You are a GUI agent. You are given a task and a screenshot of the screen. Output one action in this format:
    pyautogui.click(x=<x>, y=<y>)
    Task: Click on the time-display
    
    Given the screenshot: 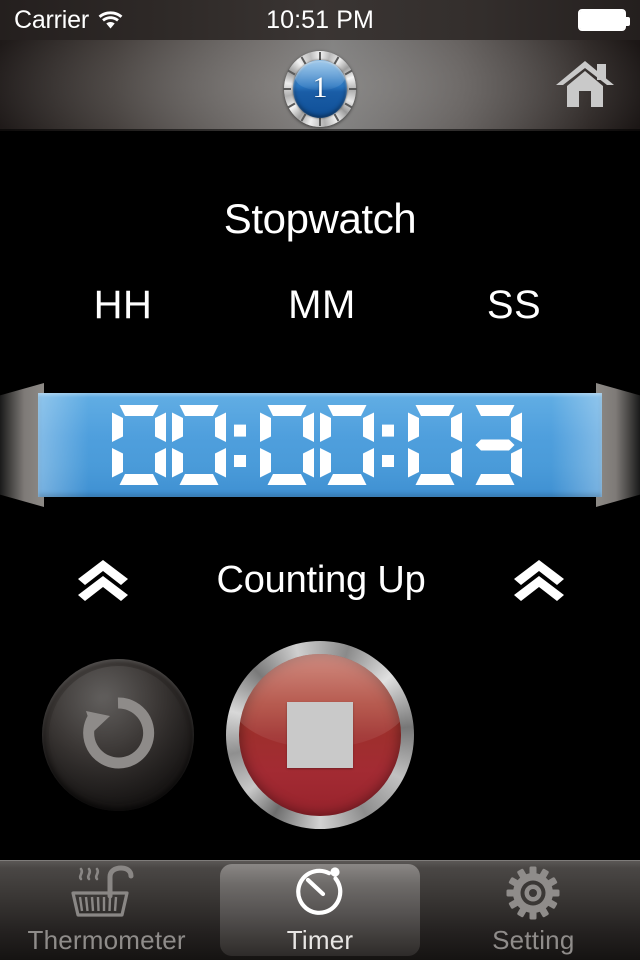 What is the action you would take?
    pyautogui.click(x=320, y=445)
    